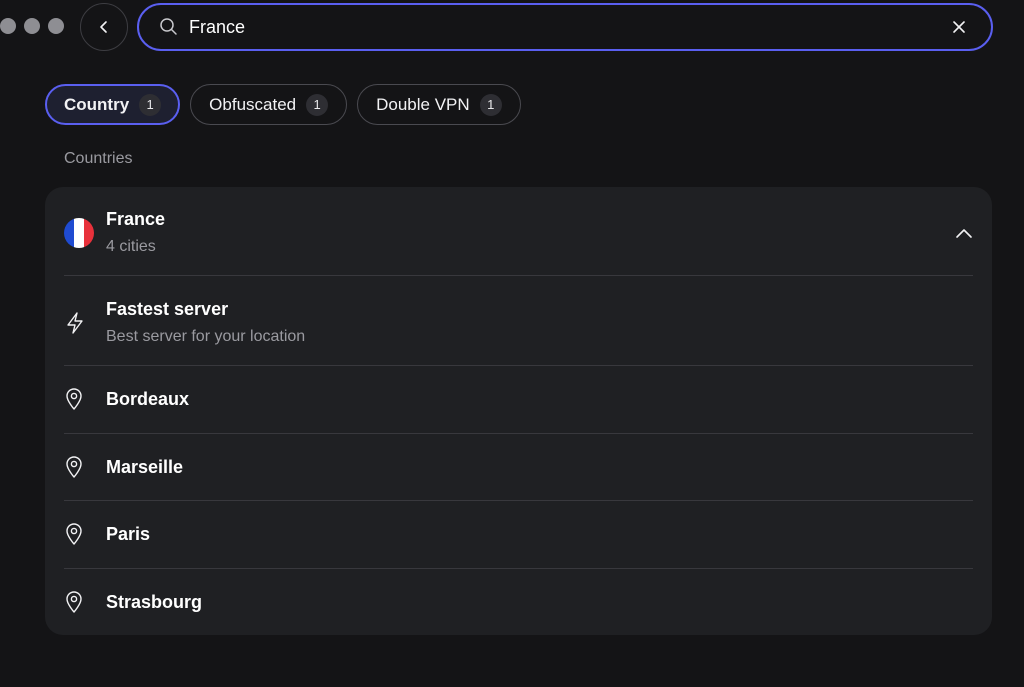 Image resolution: width=1024 pixels, height=687 pixels. I want to click on search-input, so click(568, 27).